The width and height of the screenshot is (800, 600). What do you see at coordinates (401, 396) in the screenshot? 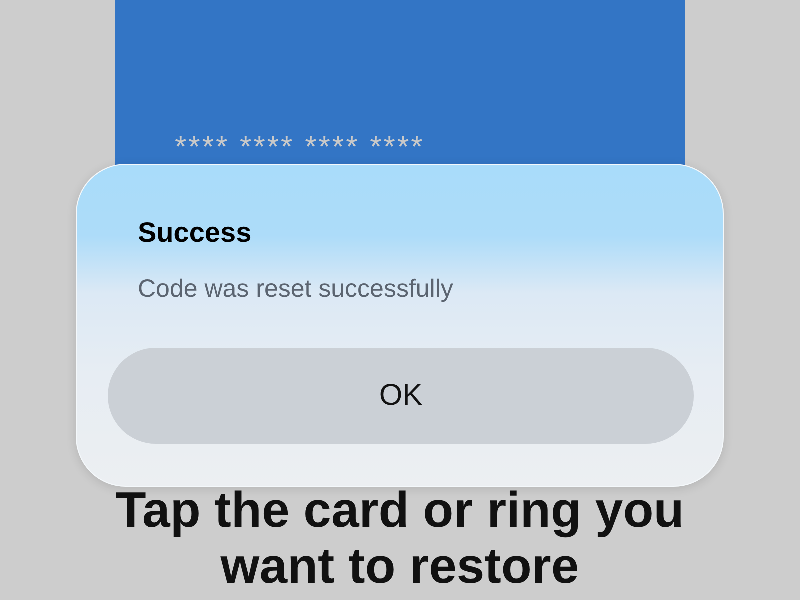
I see `ok-button: OK` at bounding box center [401, 396].